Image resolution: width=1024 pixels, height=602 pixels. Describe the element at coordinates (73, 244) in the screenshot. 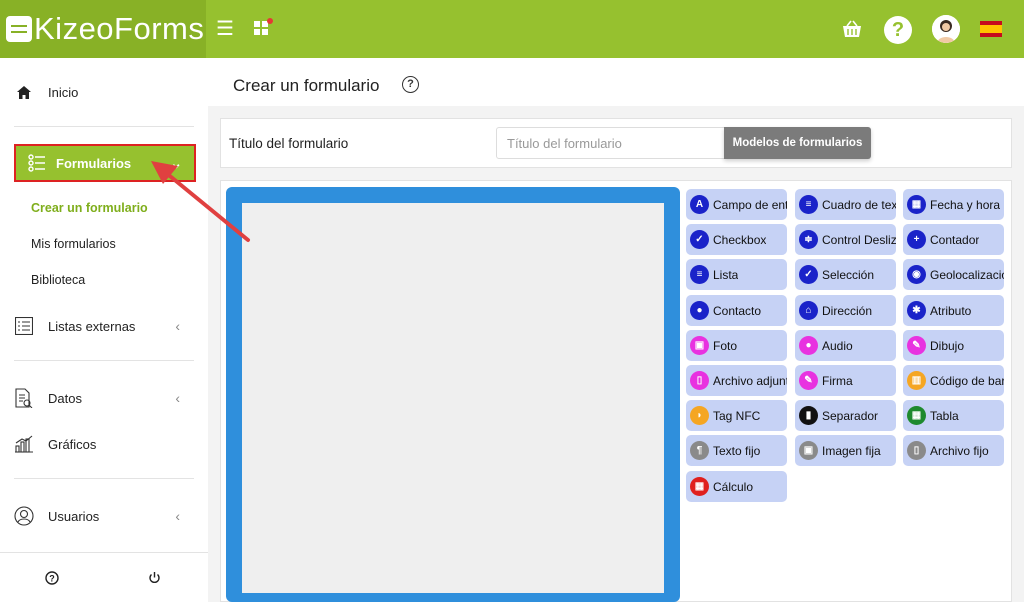

I see `sidebar-subitem-mis-formularios: Mis formularios` at that location.